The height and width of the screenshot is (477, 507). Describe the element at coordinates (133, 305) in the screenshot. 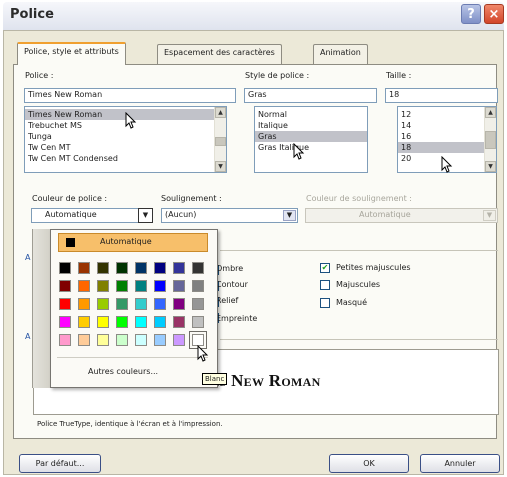

I see `color-swatch-grid` at that location.